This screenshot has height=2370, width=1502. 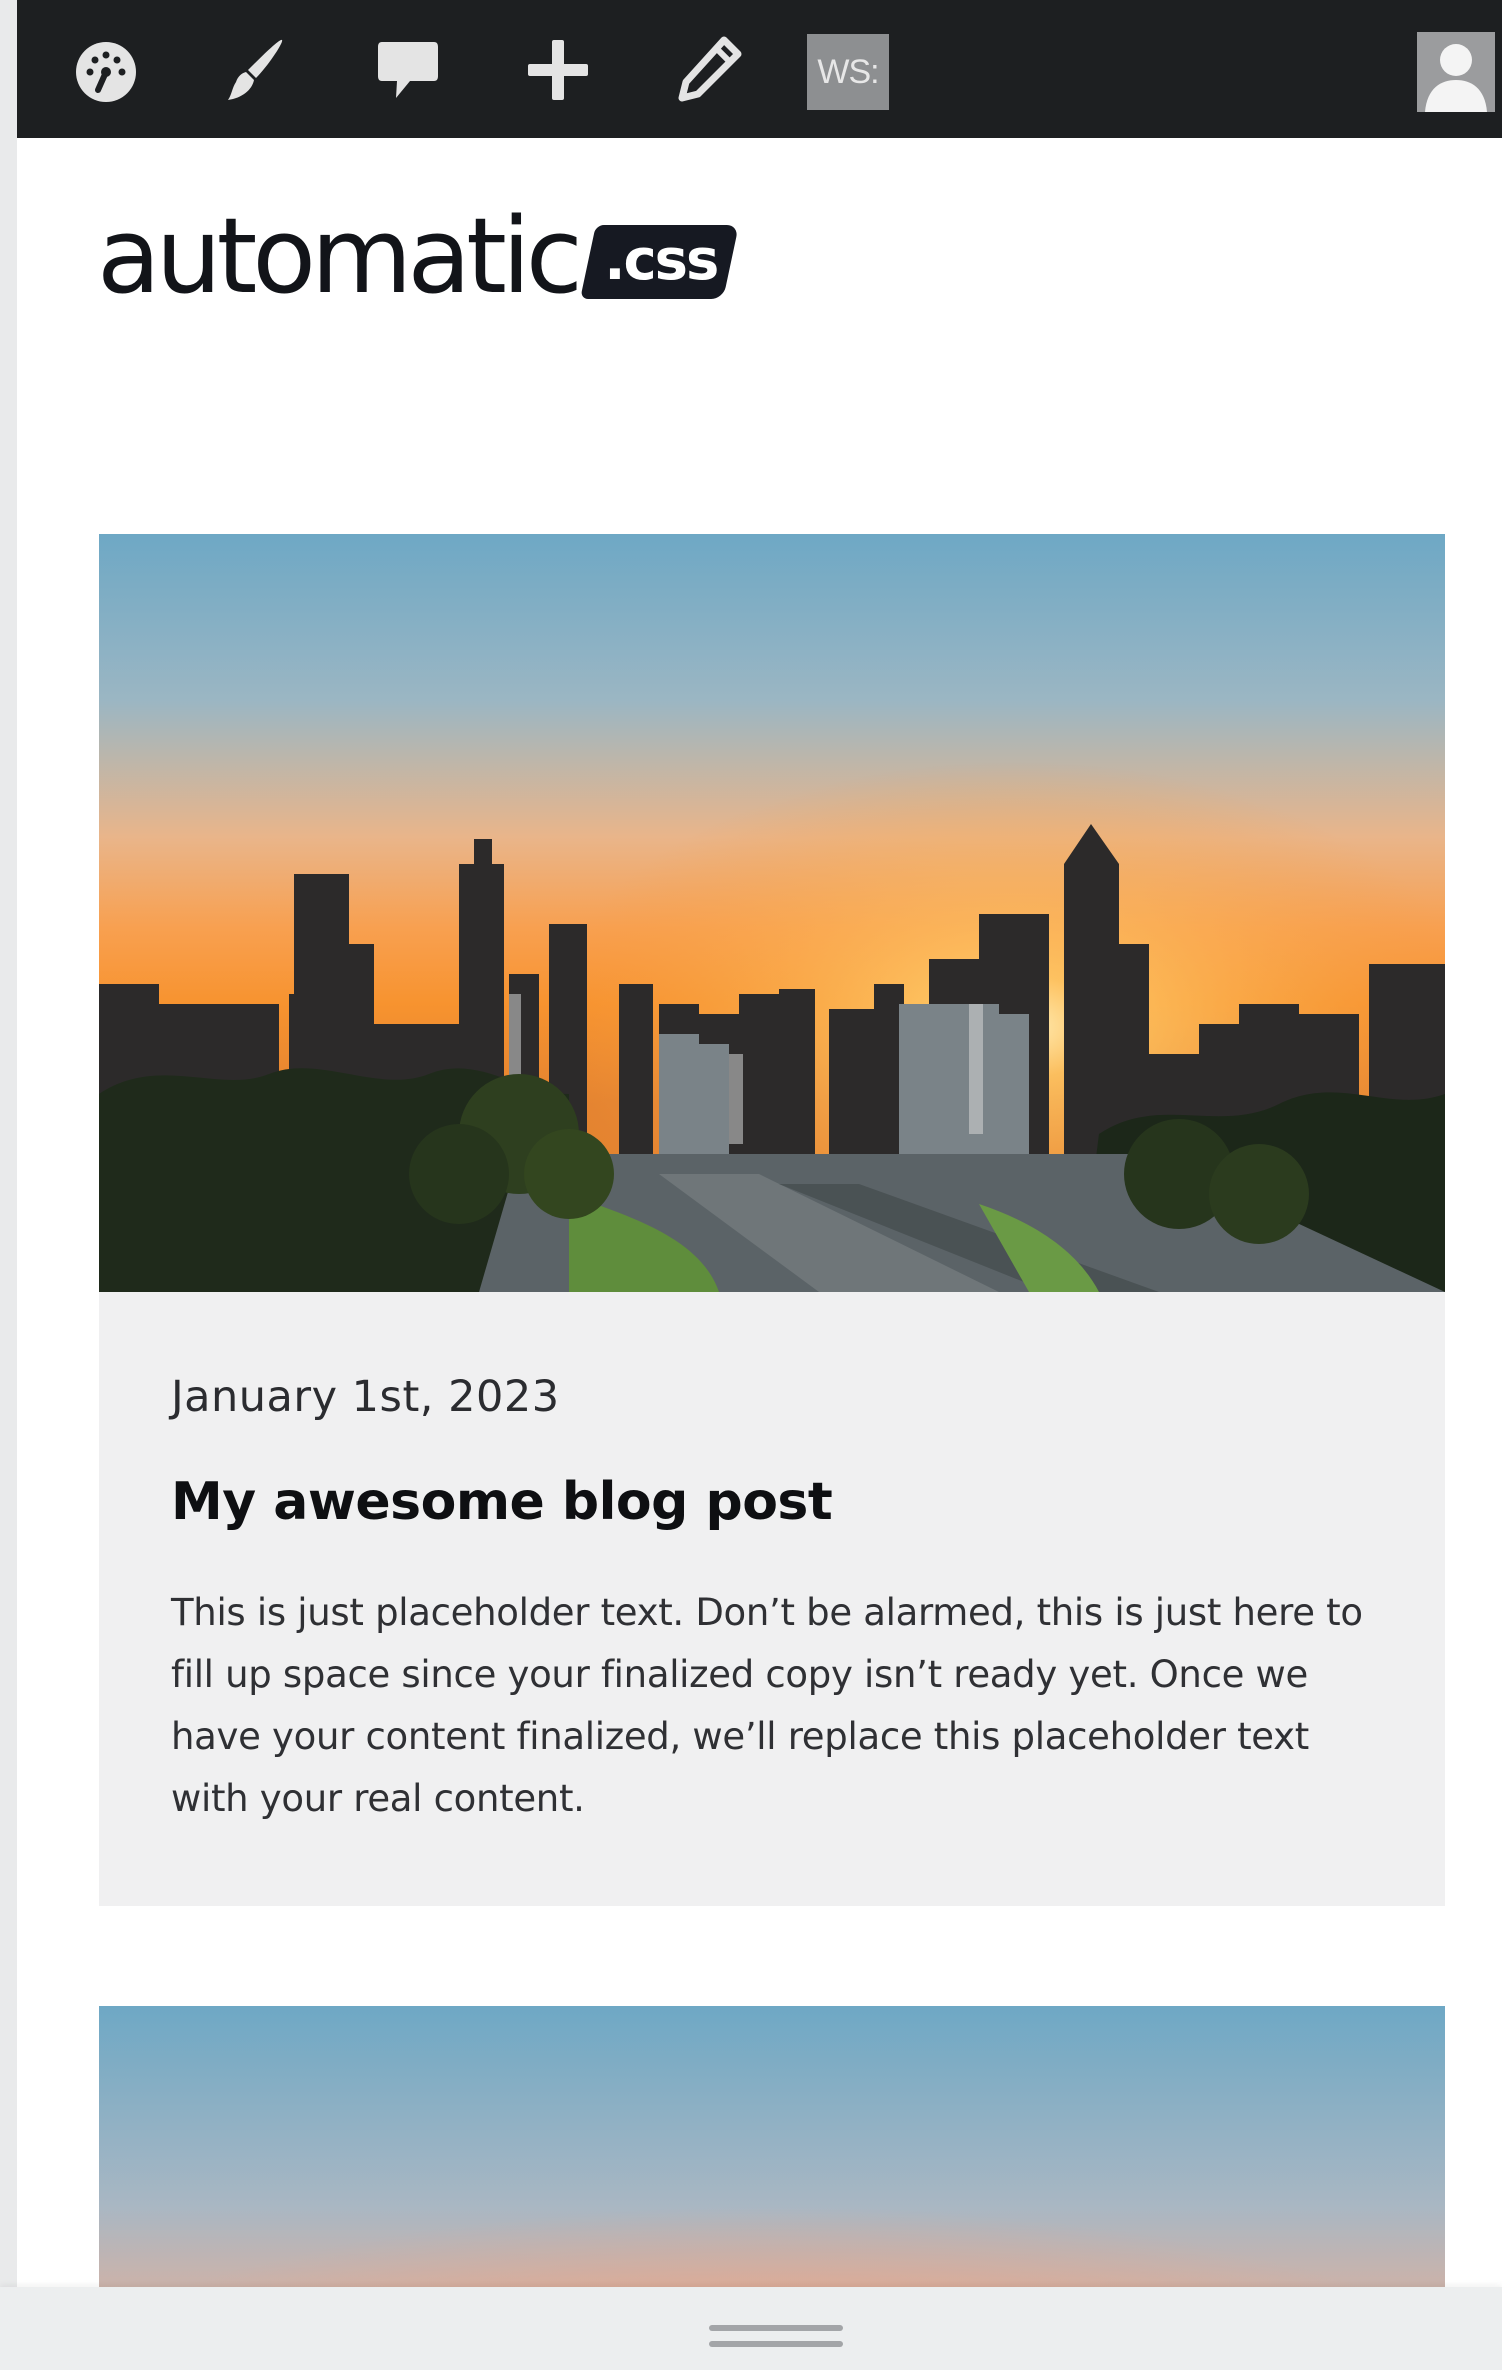 I want to click on ws-badge: WS:, so click(x=848, y=72).